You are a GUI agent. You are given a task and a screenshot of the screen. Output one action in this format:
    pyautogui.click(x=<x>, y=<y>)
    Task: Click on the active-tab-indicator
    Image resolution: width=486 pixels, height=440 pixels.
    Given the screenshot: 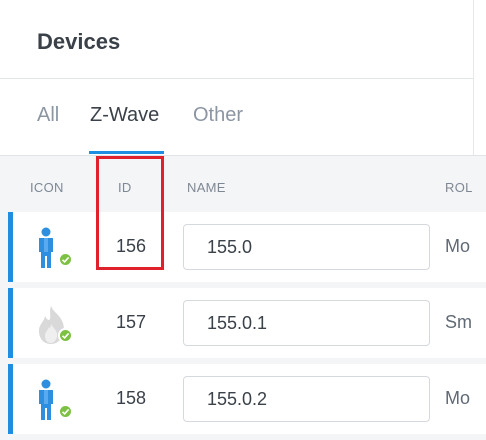 What is the action you would take?
    pyautogui.click(x=126, y=152)
    